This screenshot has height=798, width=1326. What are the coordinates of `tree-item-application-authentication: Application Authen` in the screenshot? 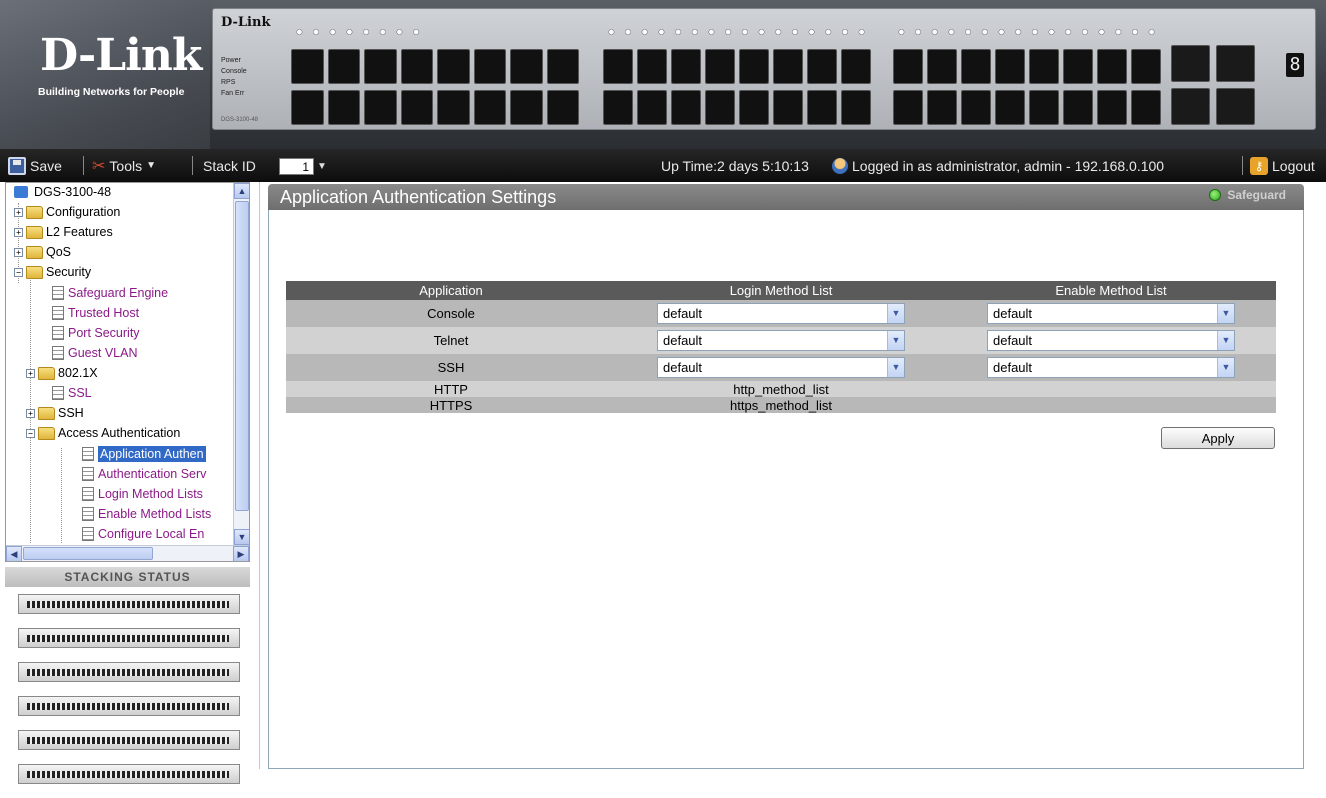 It's located at (144, 454).